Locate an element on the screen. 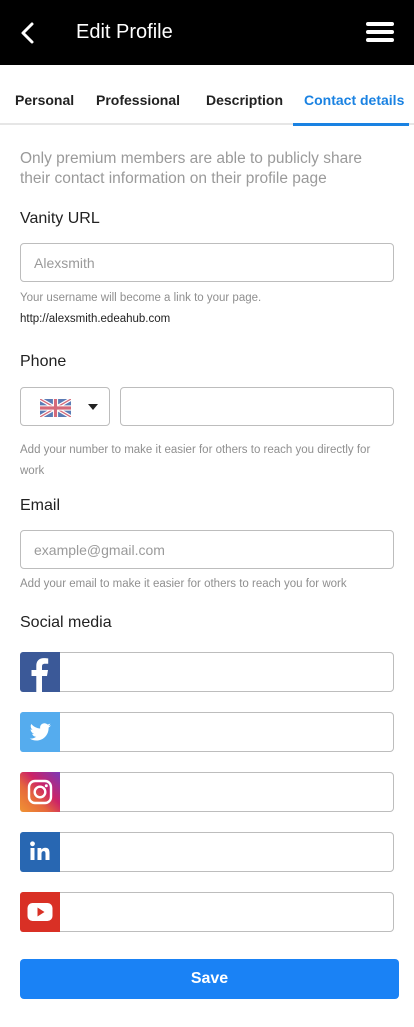  facebook-input is located at coordinates (207, 672).